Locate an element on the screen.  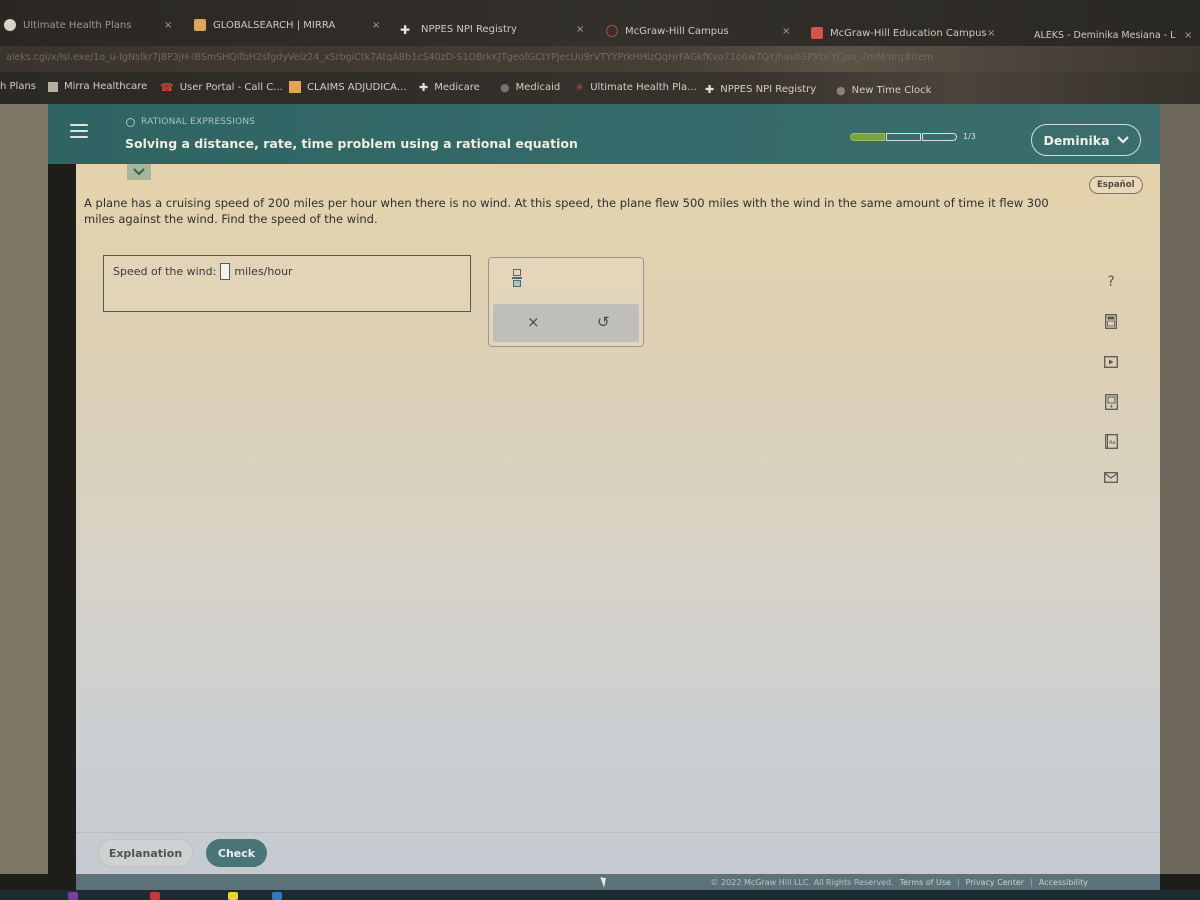
nppes-favicon: ✚ is located at coordinates (405, 30).